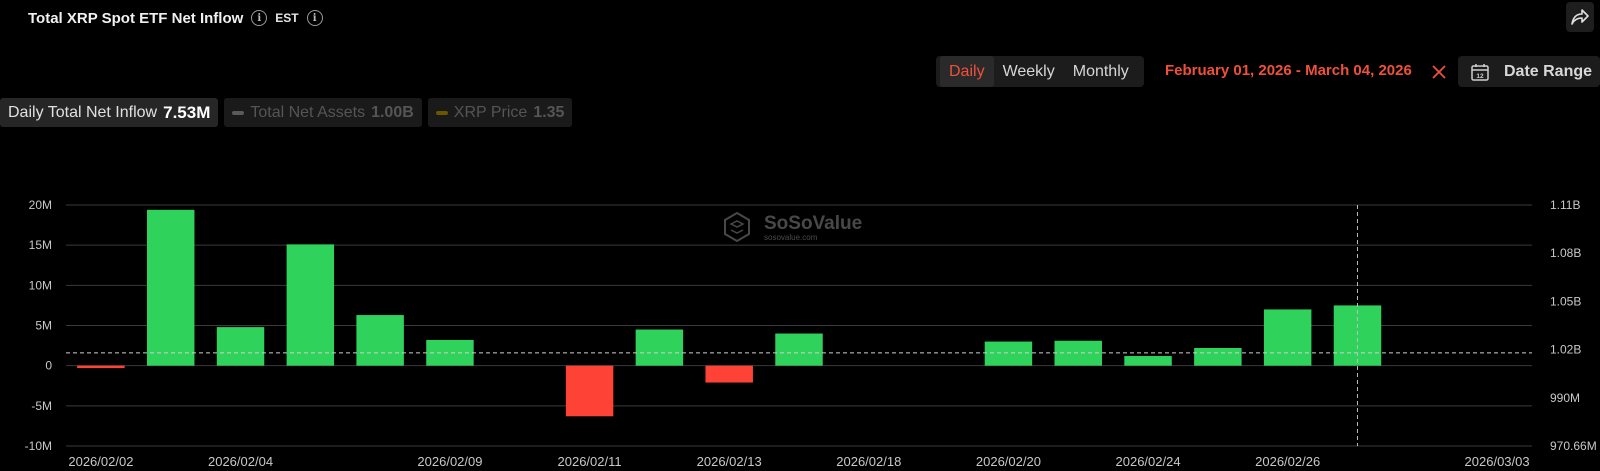  What do you see at coordinates (1008, 461) in the screenshot?
I see `x-tick-label: 2026/02/20` at bounding box center [1008, 461].